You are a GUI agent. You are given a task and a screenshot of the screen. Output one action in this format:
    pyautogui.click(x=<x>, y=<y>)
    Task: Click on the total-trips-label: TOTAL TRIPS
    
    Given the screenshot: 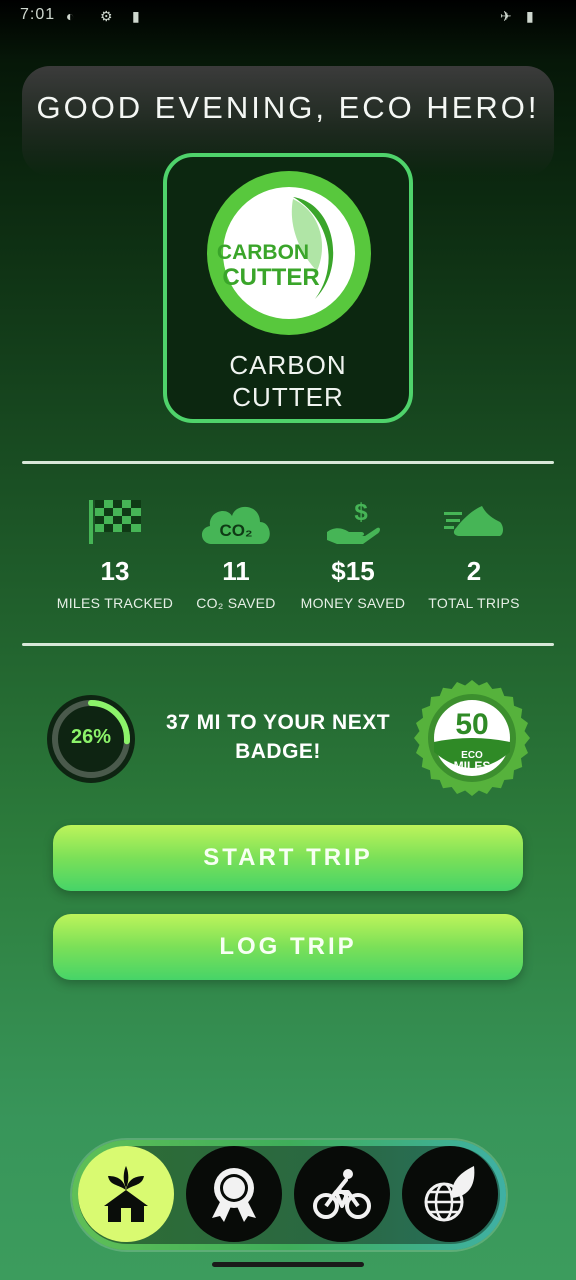 What is the action you would take?
    pyautogui.click(x=474, y=603)
    